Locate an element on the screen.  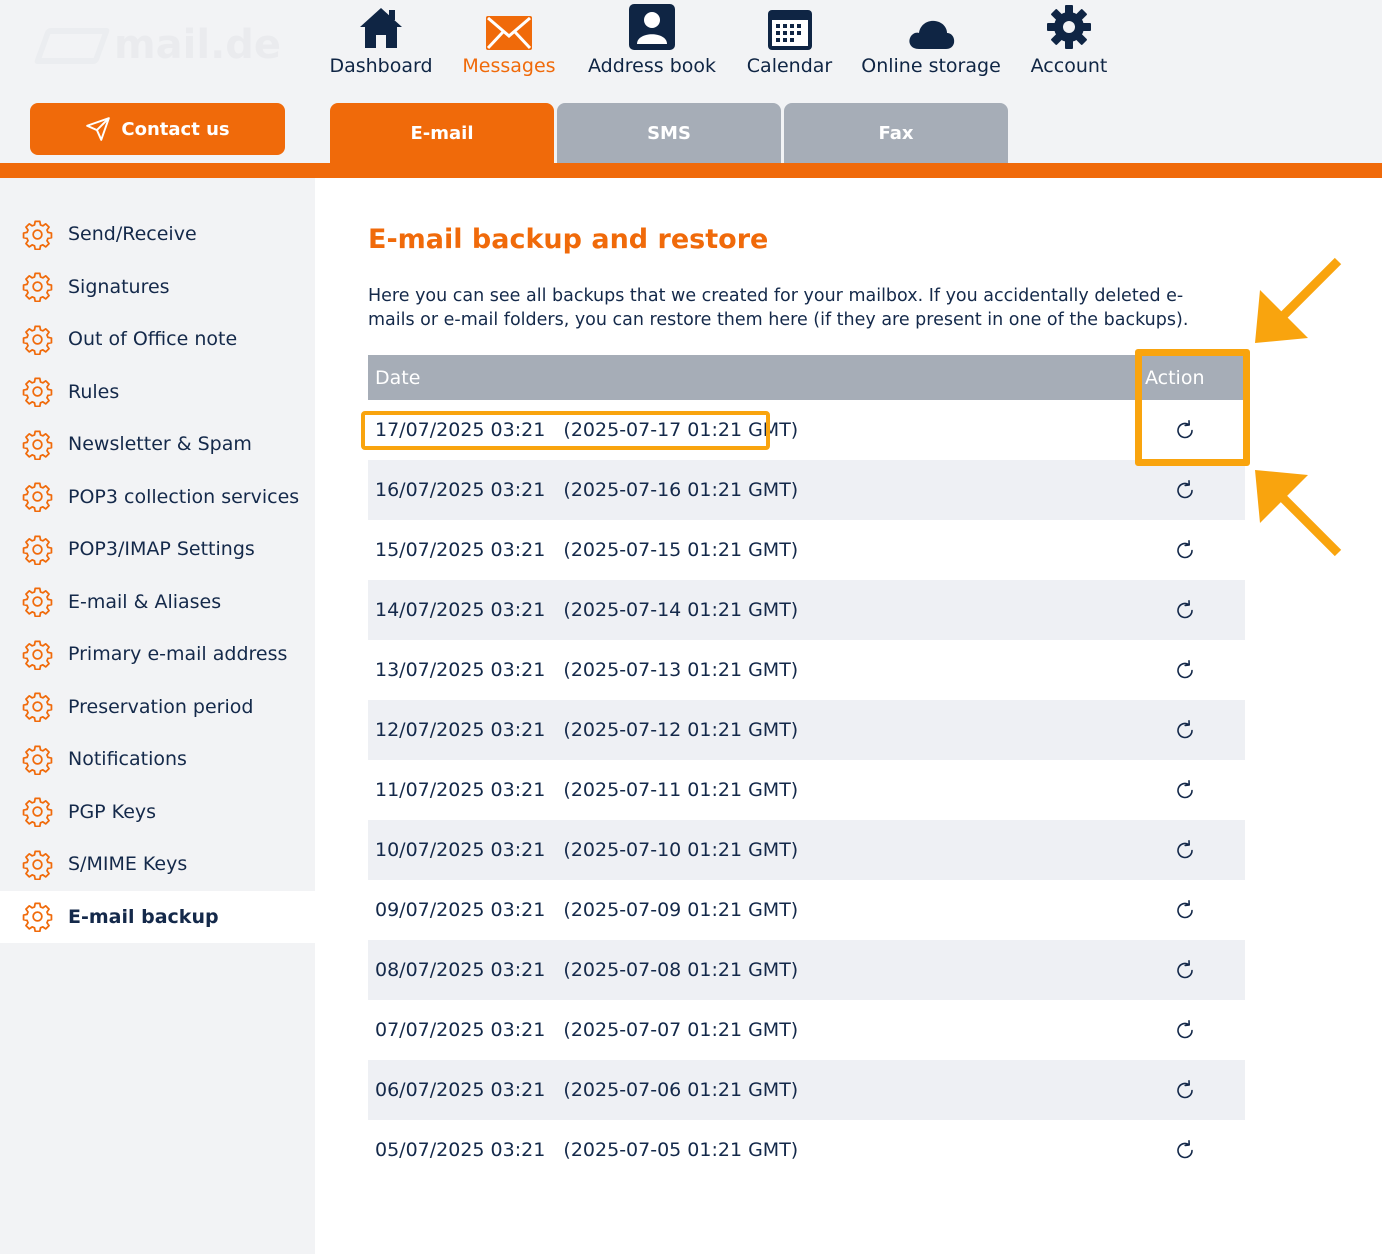
sidebar-item-label: Preservation period is located at coordinates (161, 706).